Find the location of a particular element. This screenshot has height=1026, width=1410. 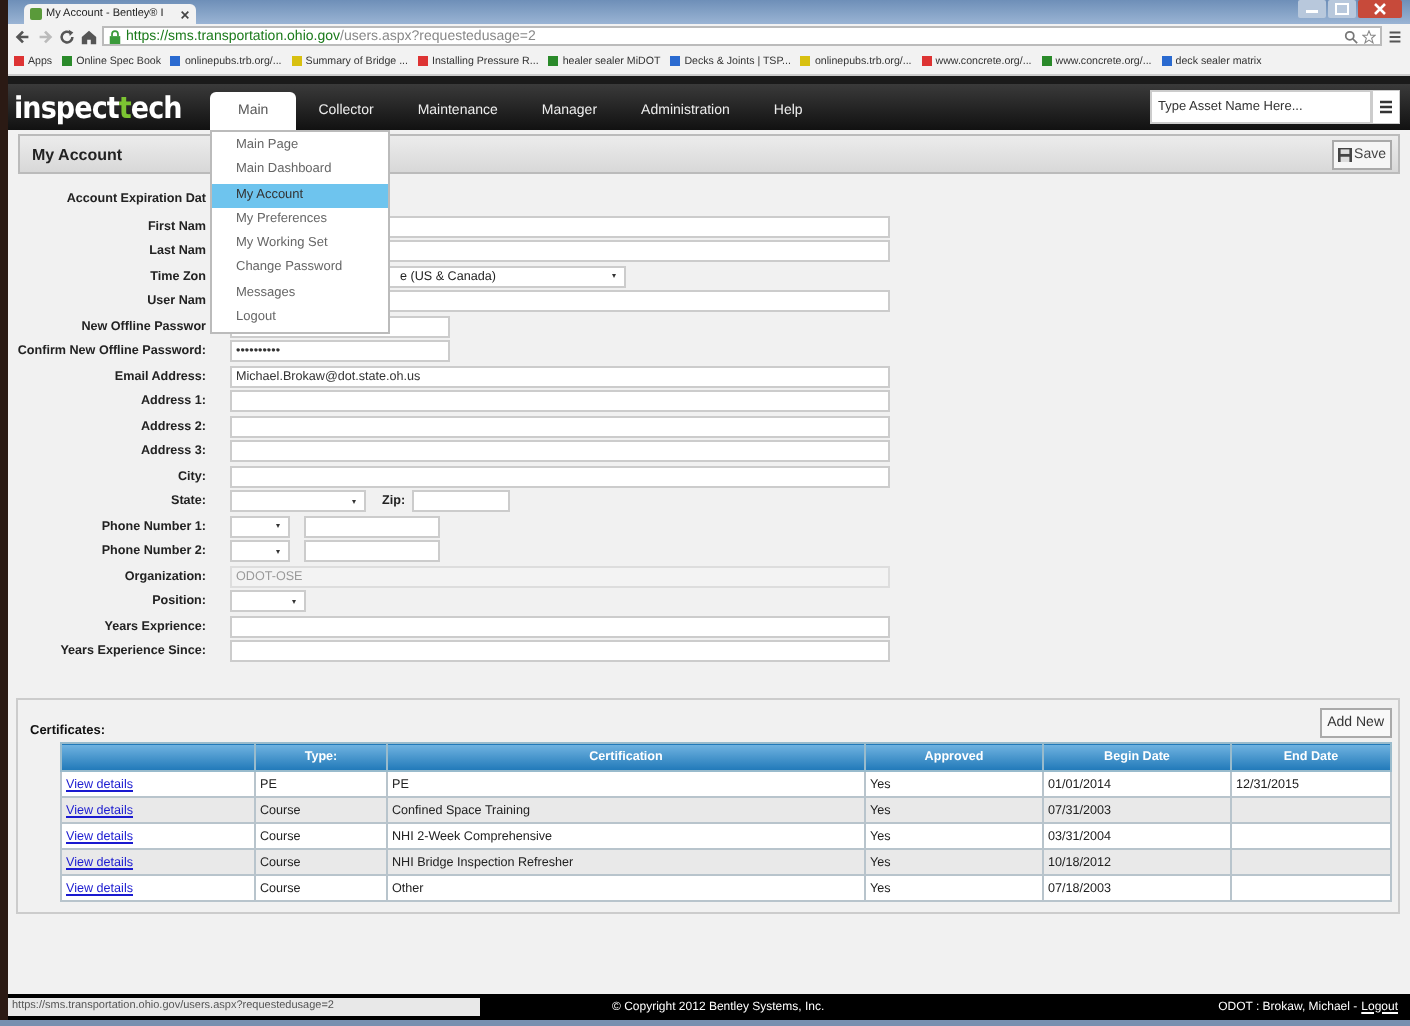

maximize-icon is located at coordinates (1342, 9).